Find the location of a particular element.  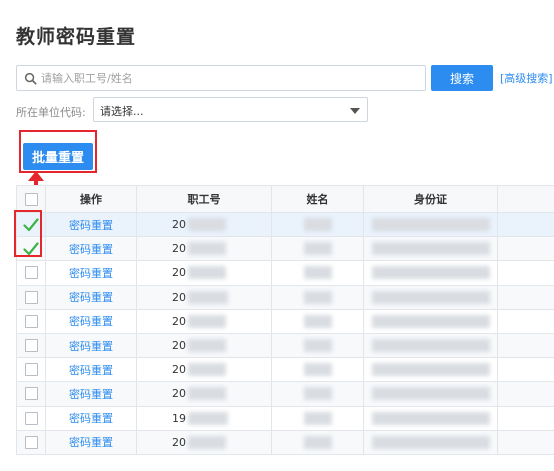

search-icon is located at coordinates (30, 78).